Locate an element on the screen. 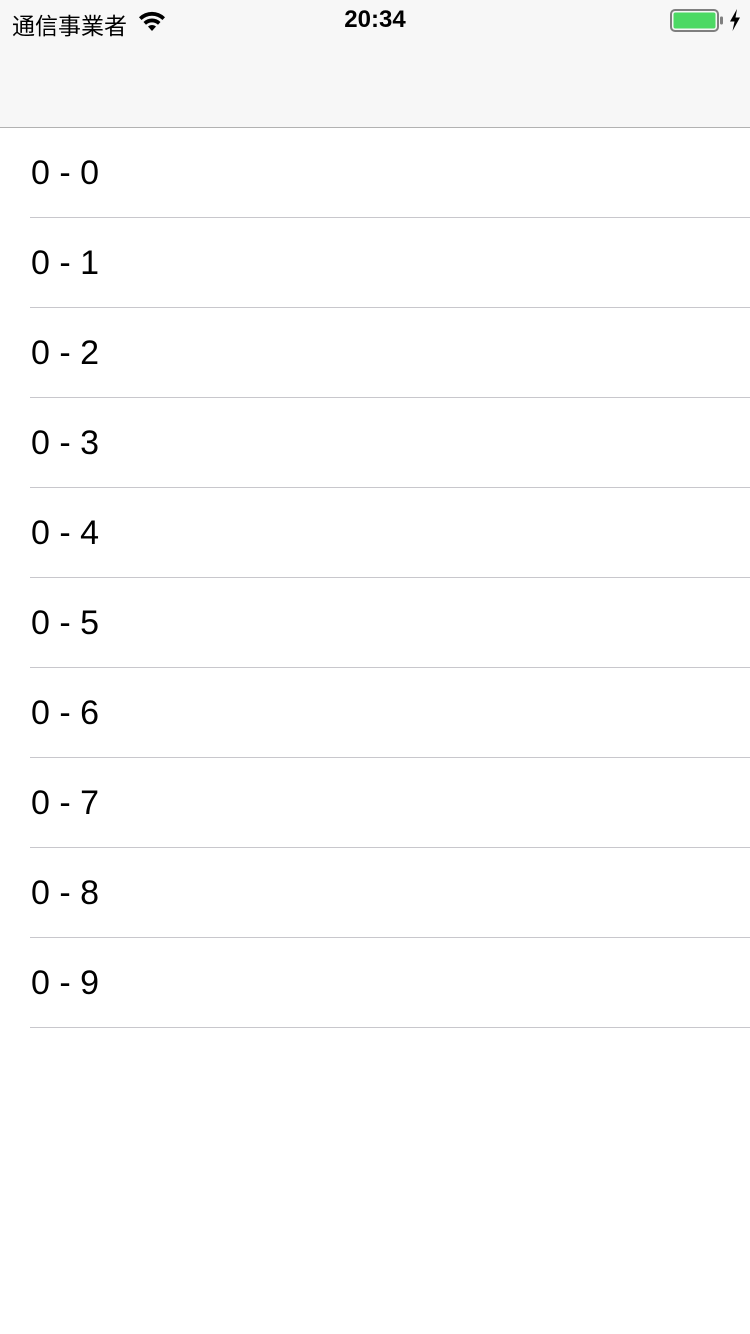 The height and width of the screenshot is (1334, 750). status-bar: 通信事業者 20:34 is located at coordinates (375, 20).